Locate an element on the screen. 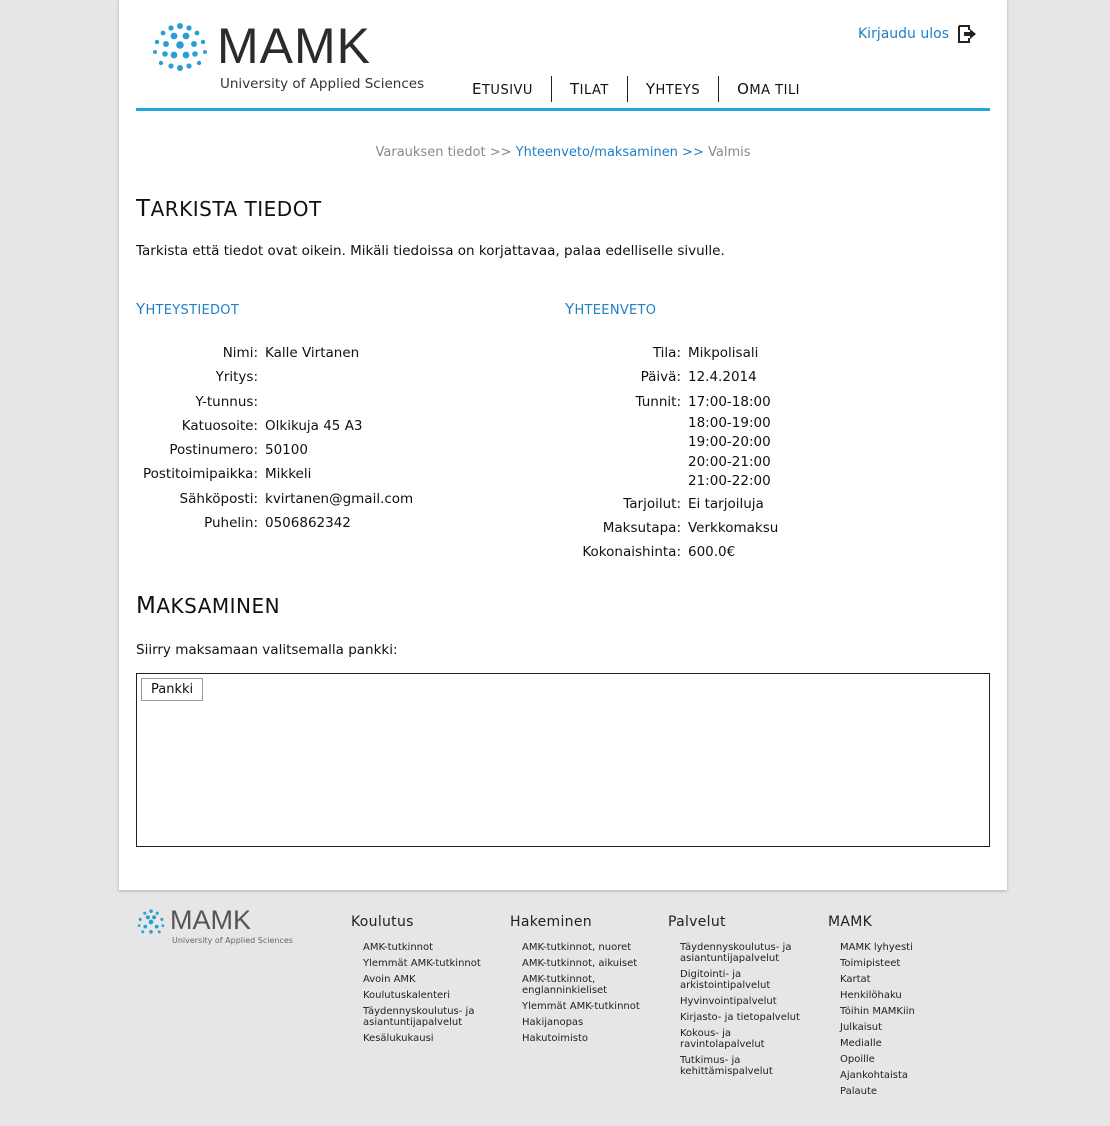 This screenshot has height=1126, width=1110. footer-mamk-dots-icon is located at coordinates (151, 921).